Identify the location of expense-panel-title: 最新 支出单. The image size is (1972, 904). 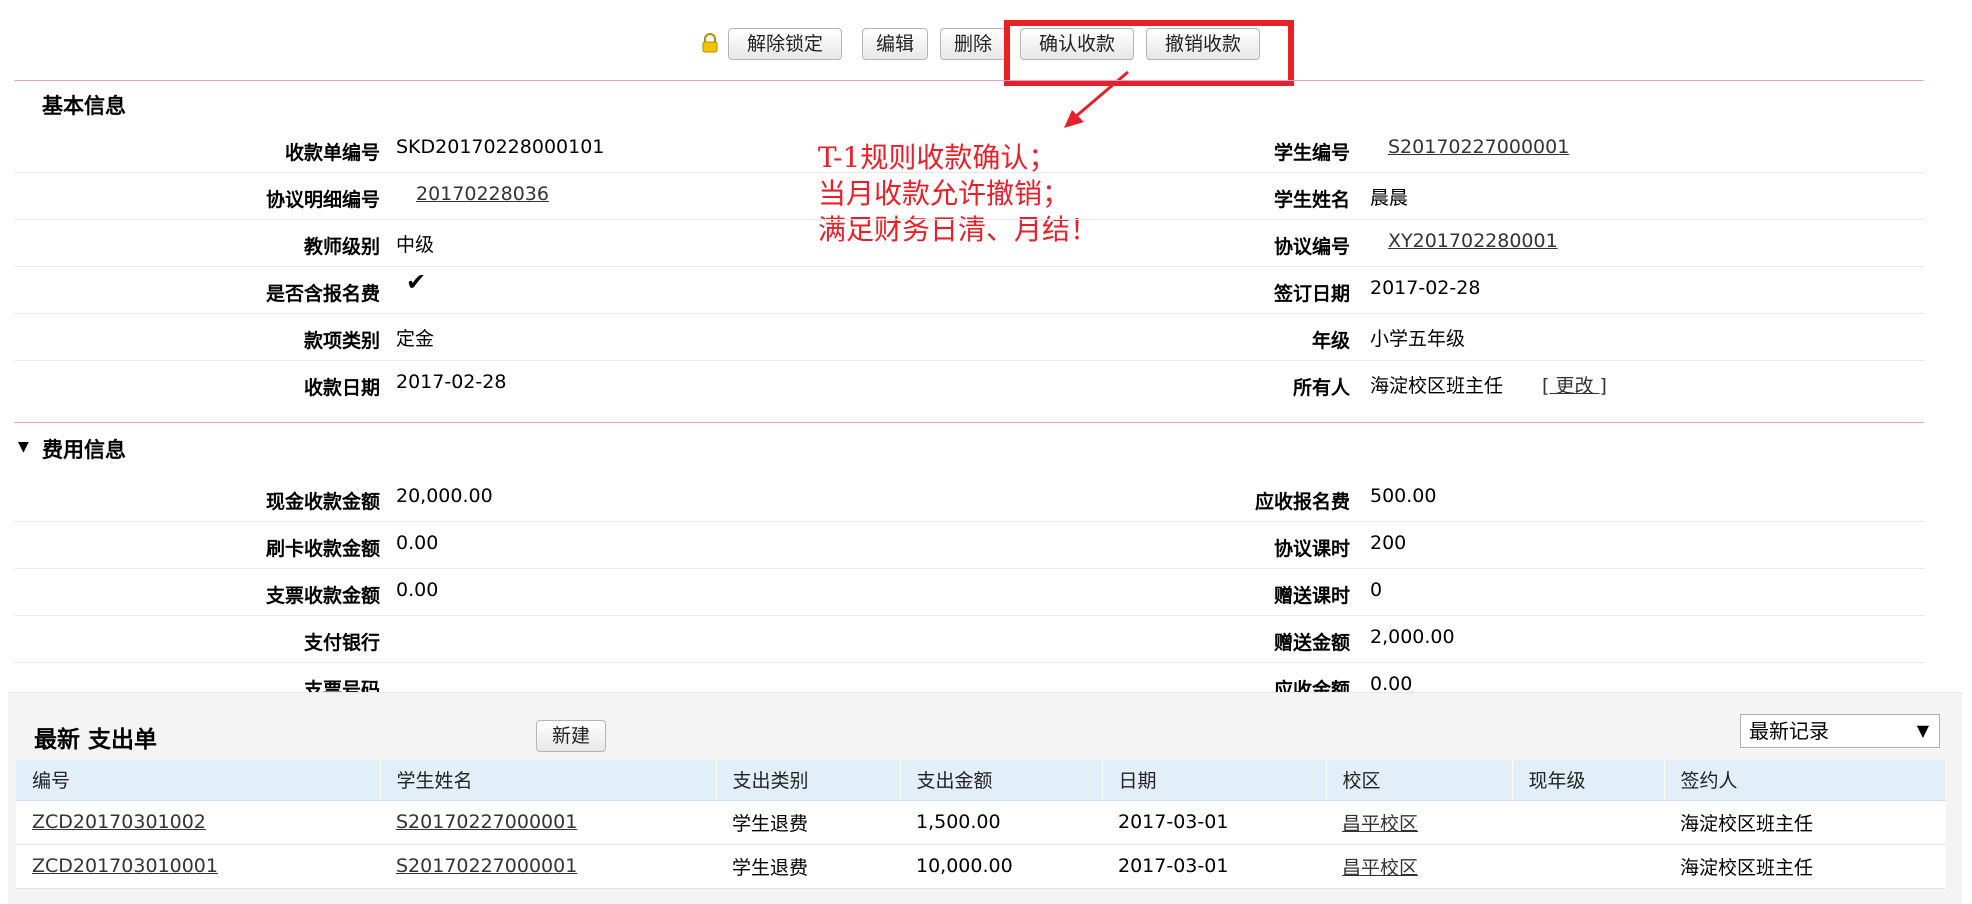
(96, 740).